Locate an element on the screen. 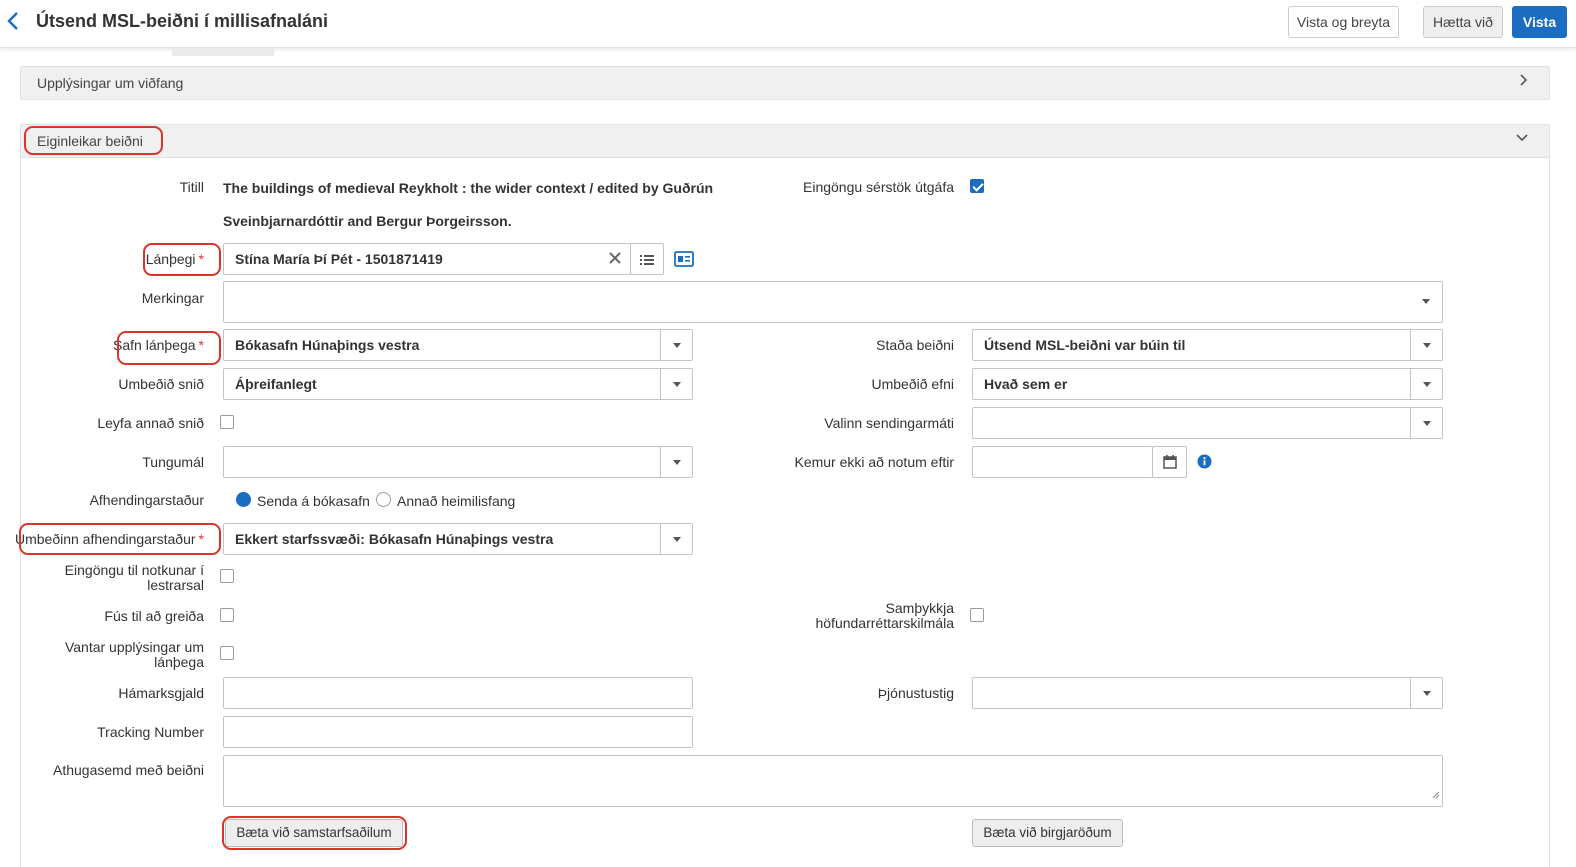  specific-edition-checkbox is located at coordinates (977, 186).